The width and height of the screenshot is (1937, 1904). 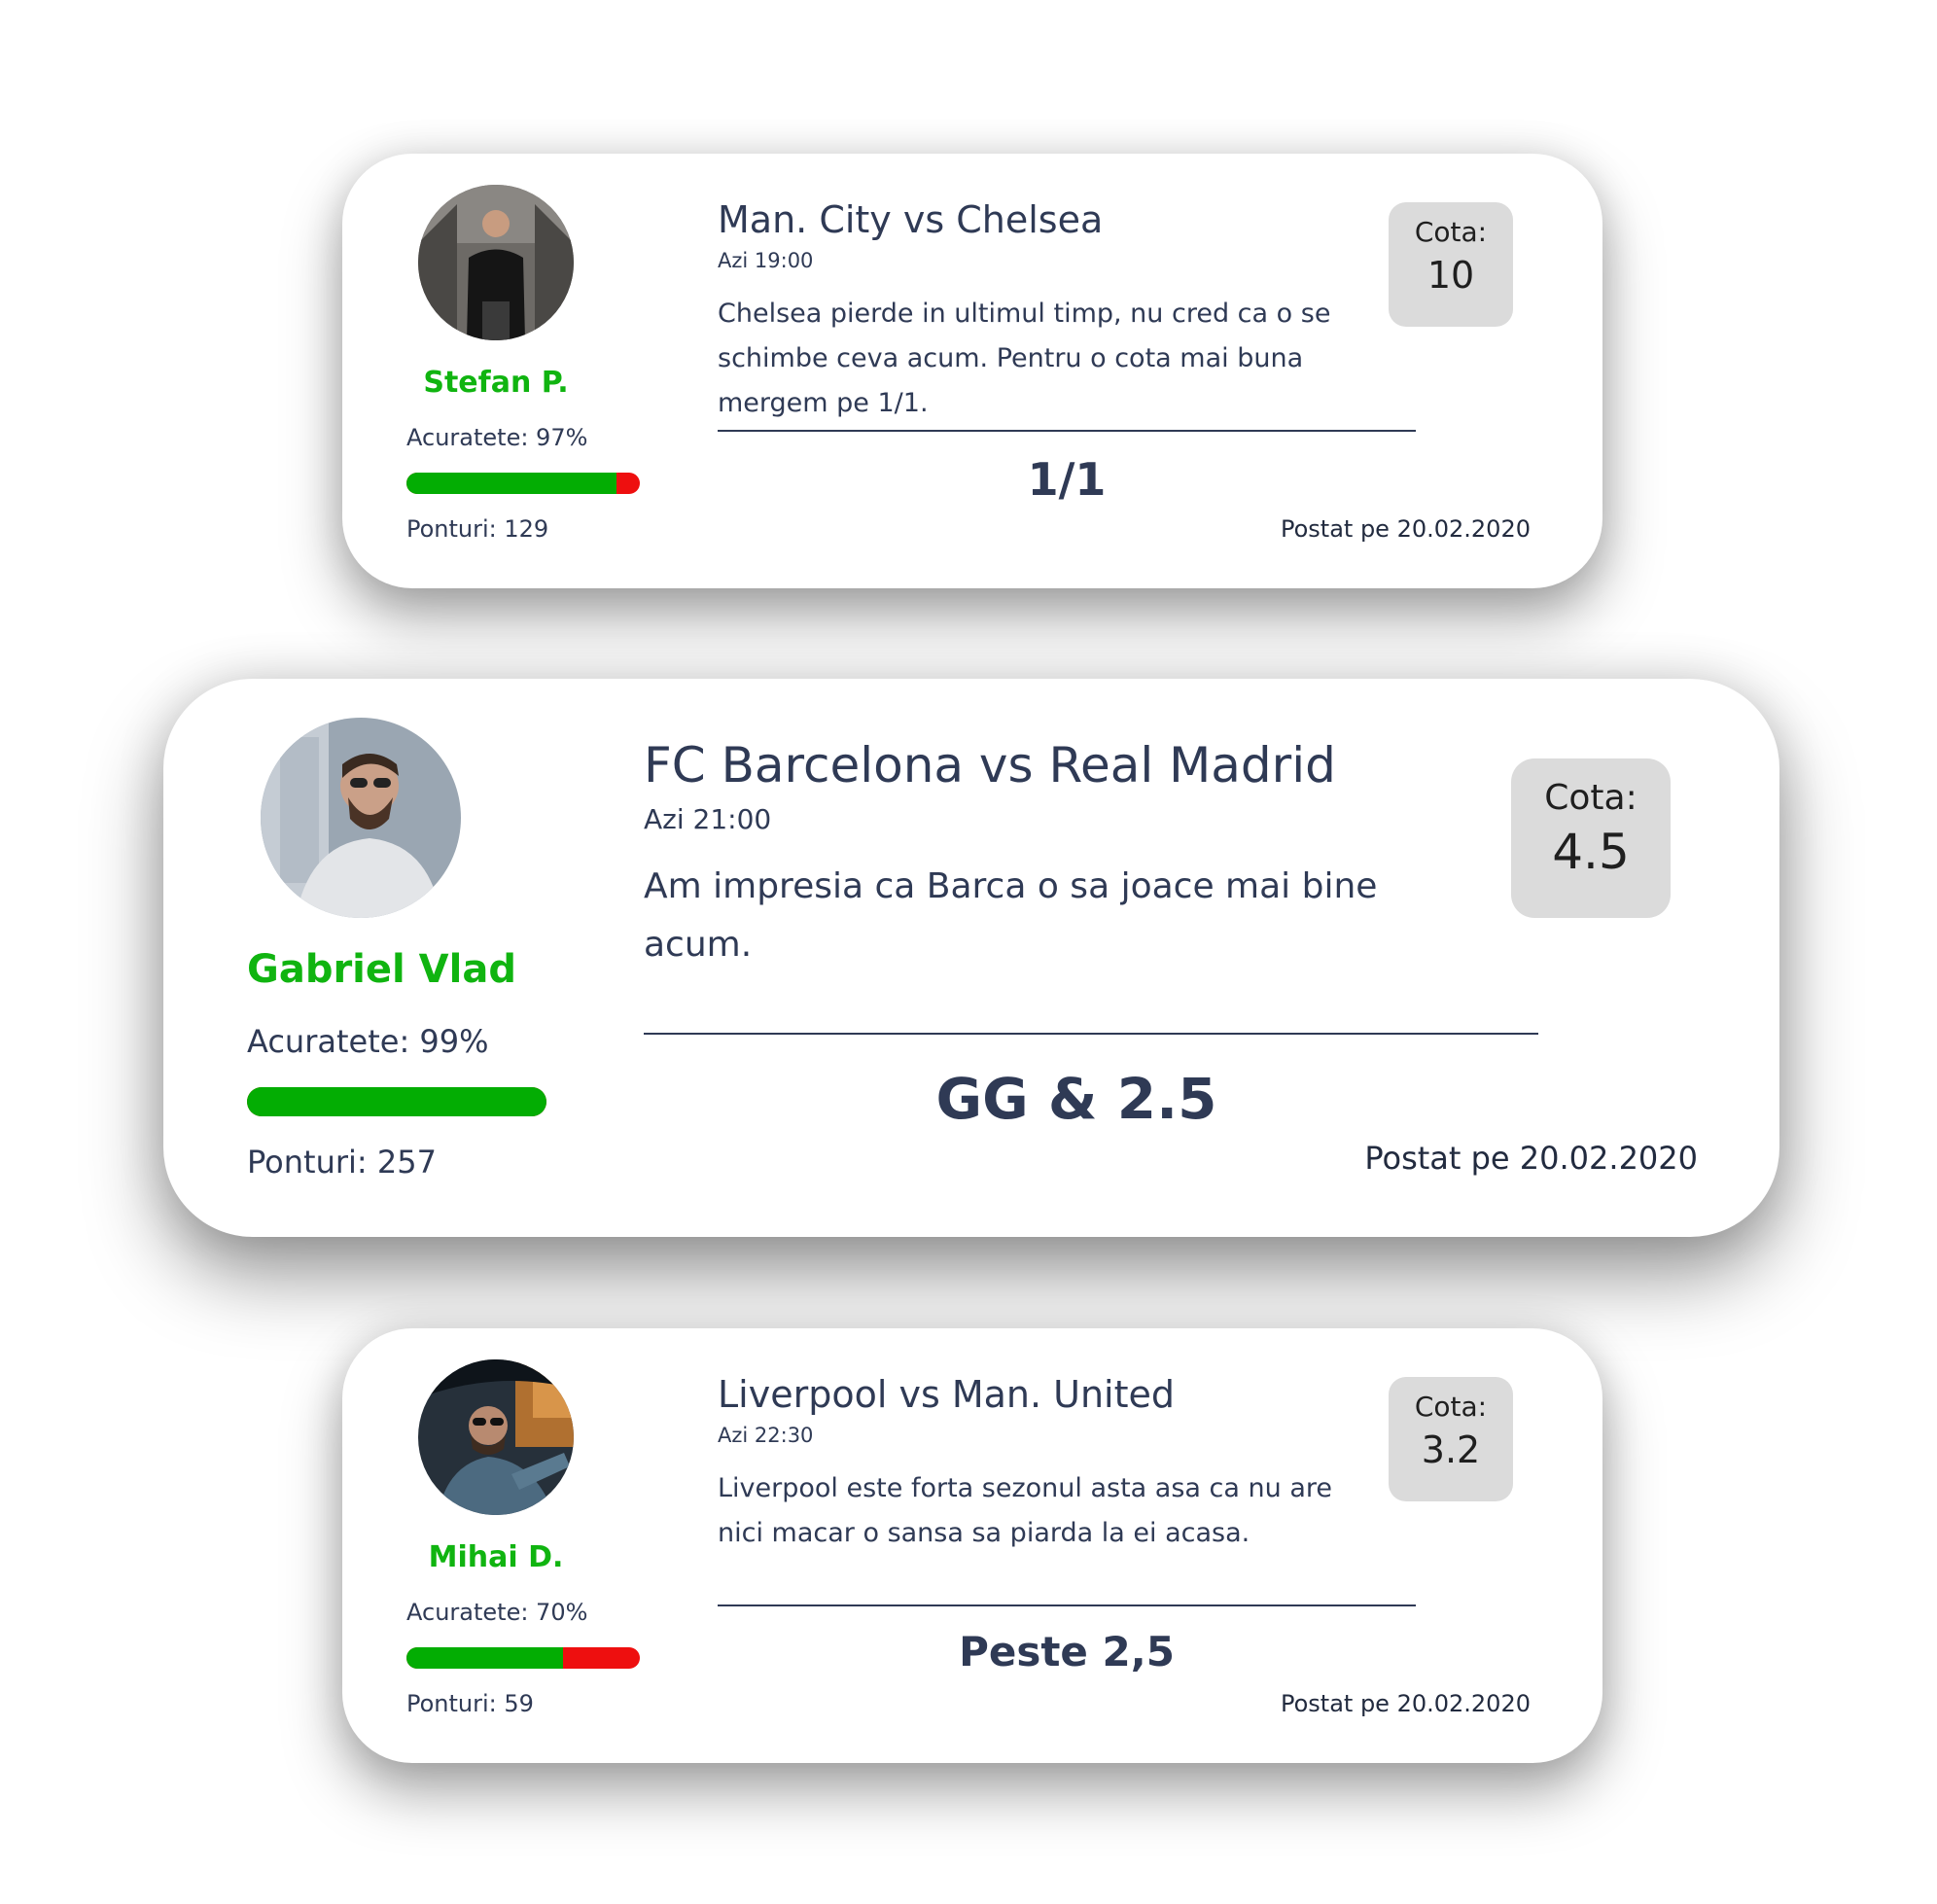 I want to click on odds-box: Cota: 10, so click(x=1451, y=264).